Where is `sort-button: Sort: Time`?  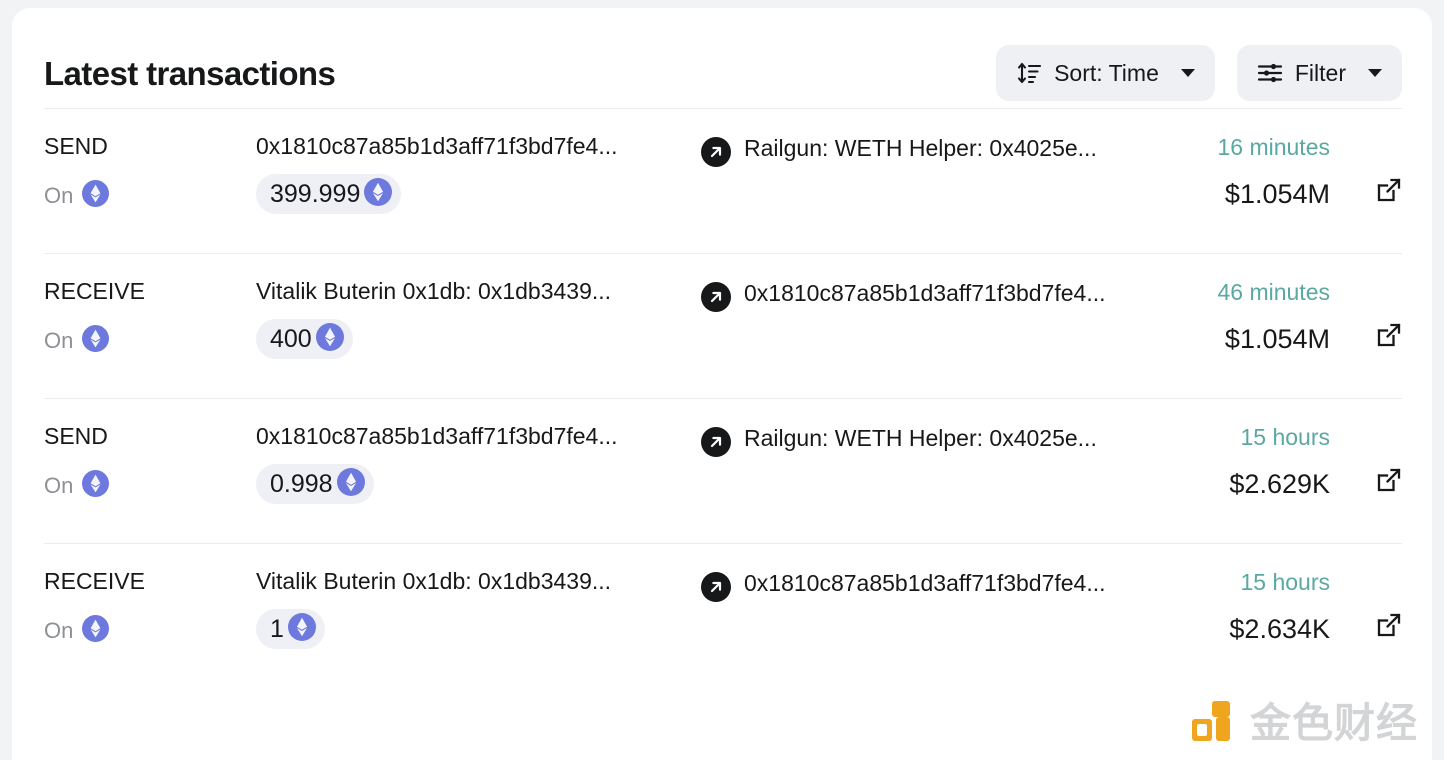
sort-button: Sort: Time is located at coordinates (1105, 73).